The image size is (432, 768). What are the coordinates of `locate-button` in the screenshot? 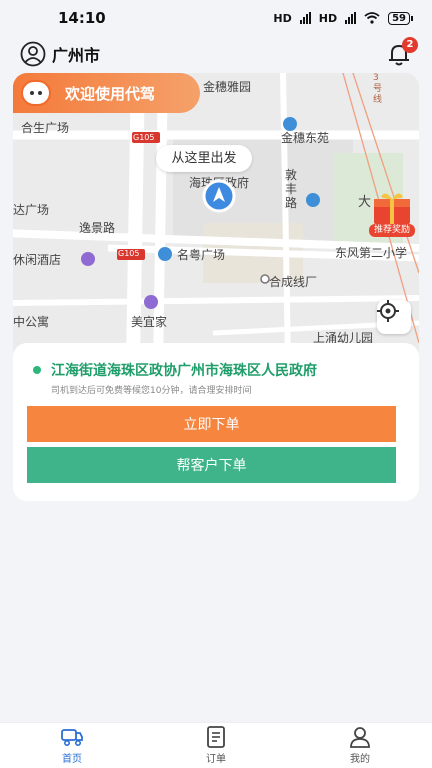 It's located at (394, 317).